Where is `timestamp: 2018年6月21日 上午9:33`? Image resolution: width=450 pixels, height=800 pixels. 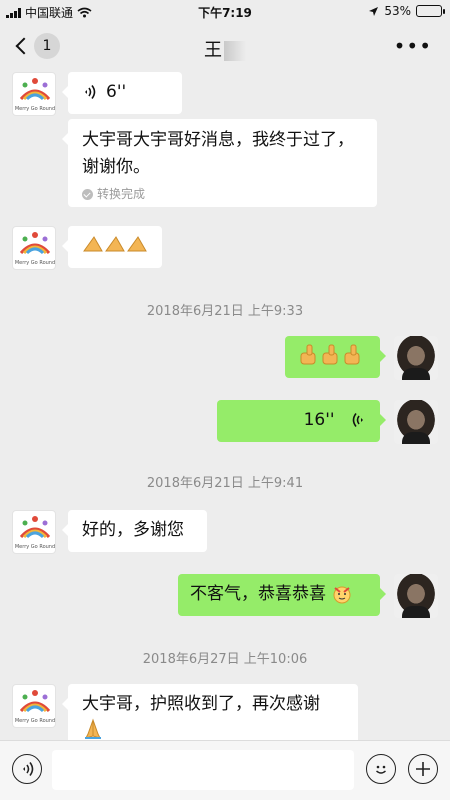
timestamp: 2018年6月21日 上午9:33 is located at coordinates (225, 311).